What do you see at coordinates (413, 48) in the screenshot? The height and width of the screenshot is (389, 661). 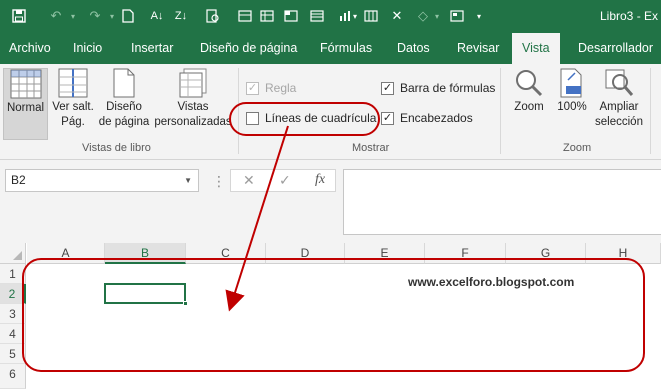 I see `tab-datos: Datos` at bounding box center [413, 48].